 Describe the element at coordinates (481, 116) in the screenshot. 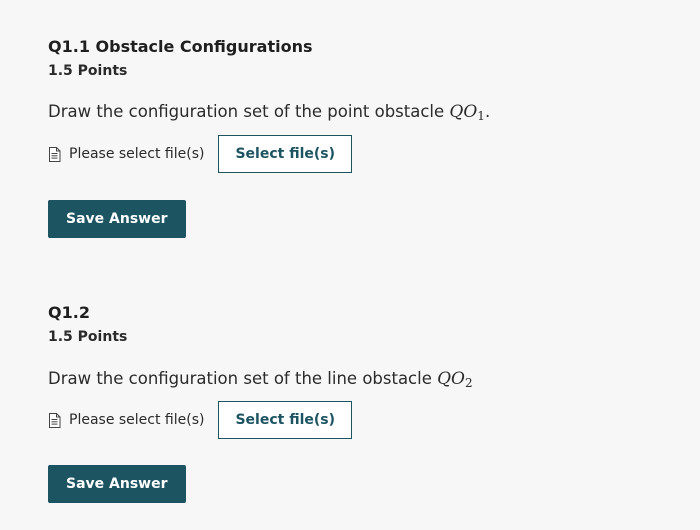

I see `math-subscript: 1` at that location.